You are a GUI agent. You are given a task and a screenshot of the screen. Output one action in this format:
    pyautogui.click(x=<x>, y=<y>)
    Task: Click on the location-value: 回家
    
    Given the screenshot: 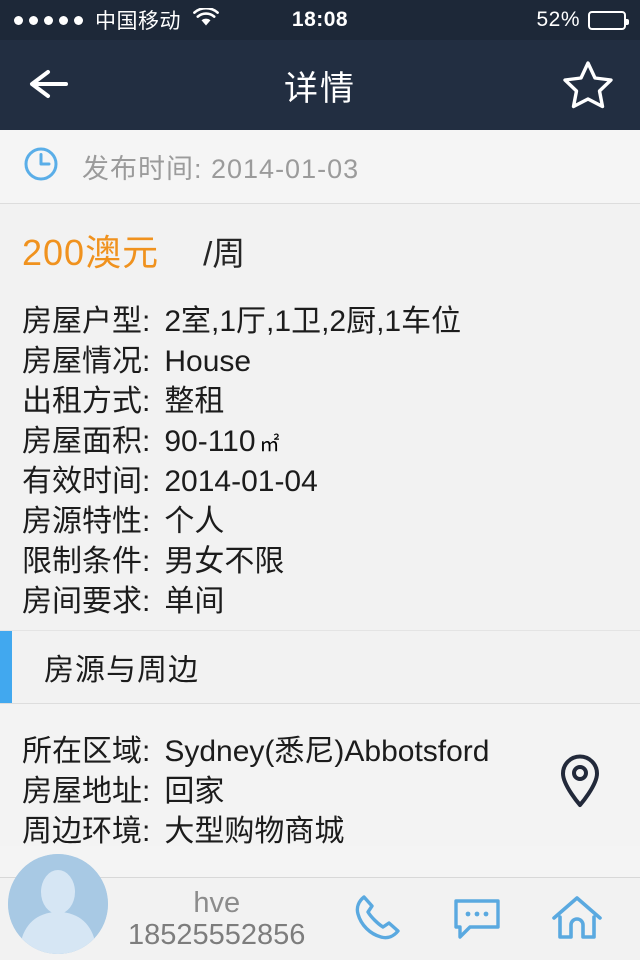 What is the action you would take?
    pyautogui.click(x=194, y=791)
    